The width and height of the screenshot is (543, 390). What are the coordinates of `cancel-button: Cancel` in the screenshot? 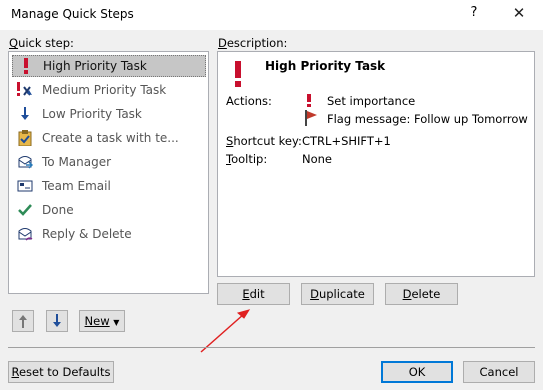 It's located at (499, 372).